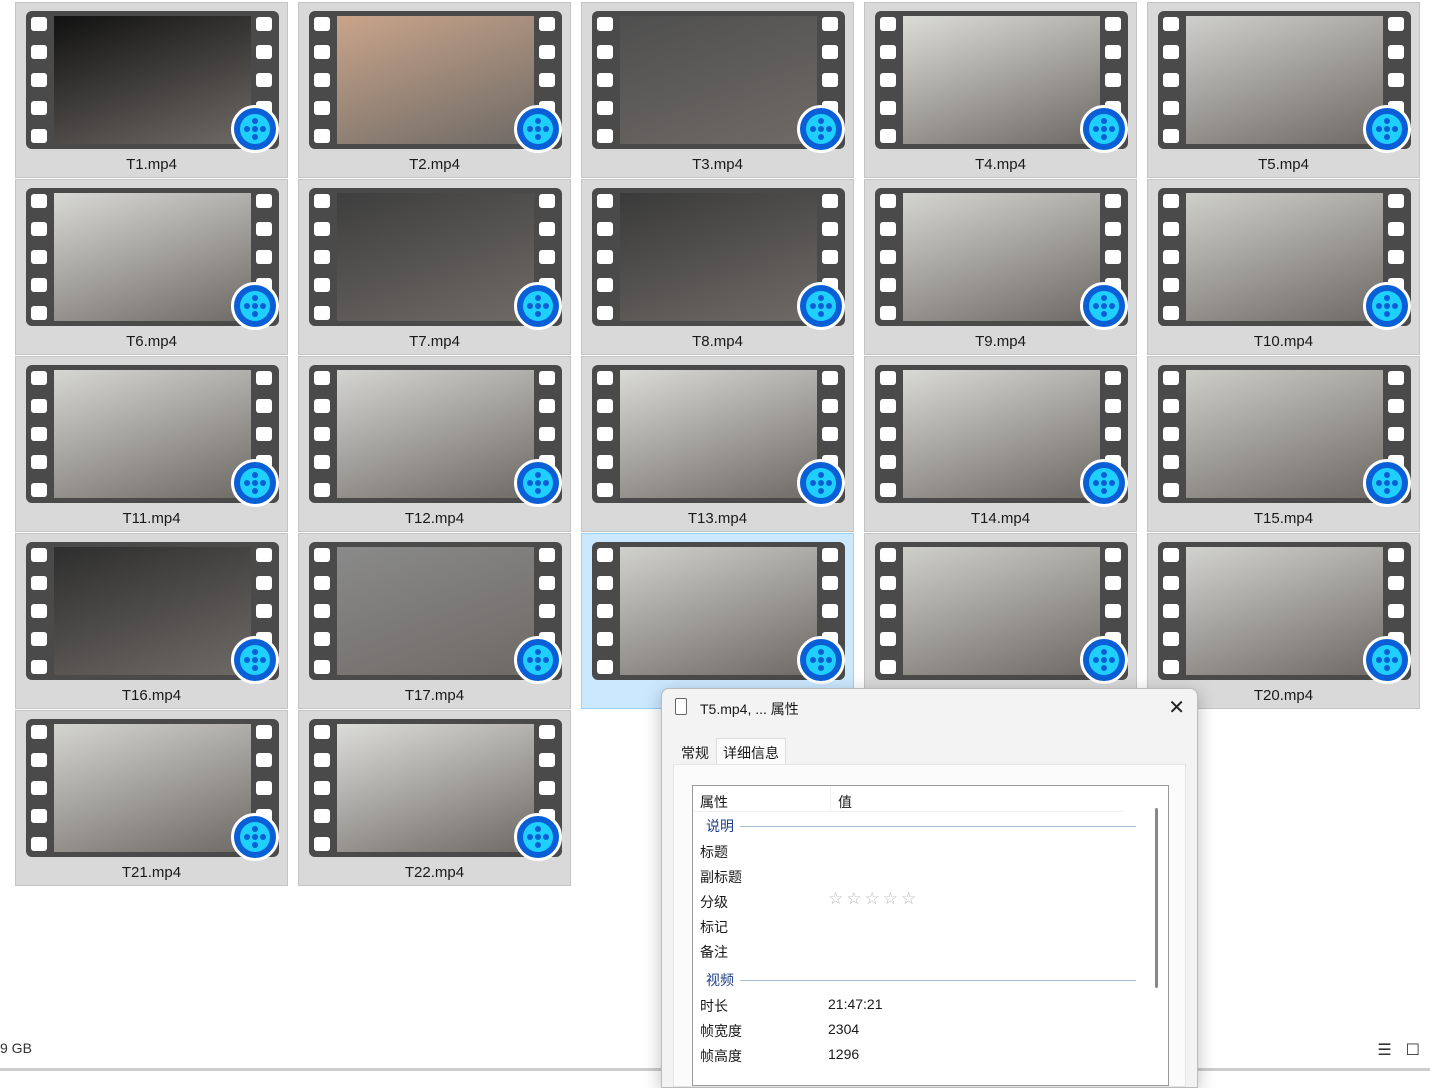 Image resolution: width=1430 pixels, height=1088 pixels. Describe the element at coordinates (1000, 518) in the screenshot. I see `file-name: T14.mp4` at that location.